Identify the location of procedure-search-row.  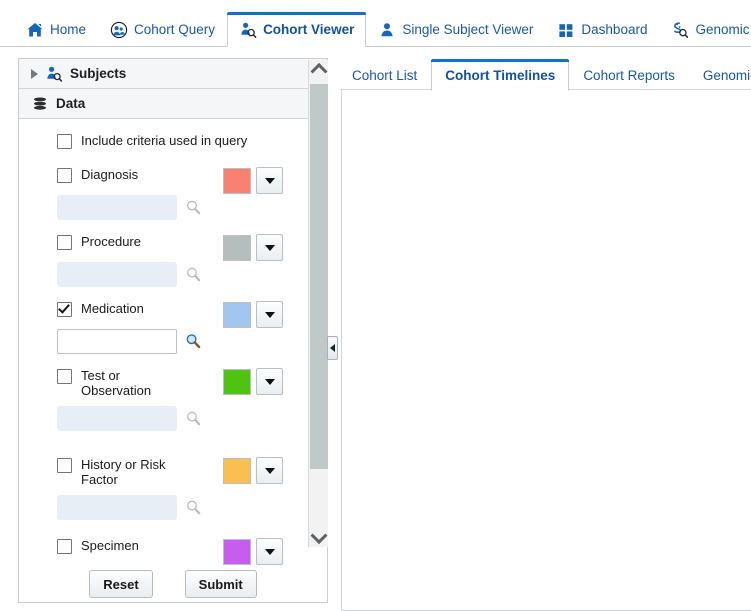
(173, 274).